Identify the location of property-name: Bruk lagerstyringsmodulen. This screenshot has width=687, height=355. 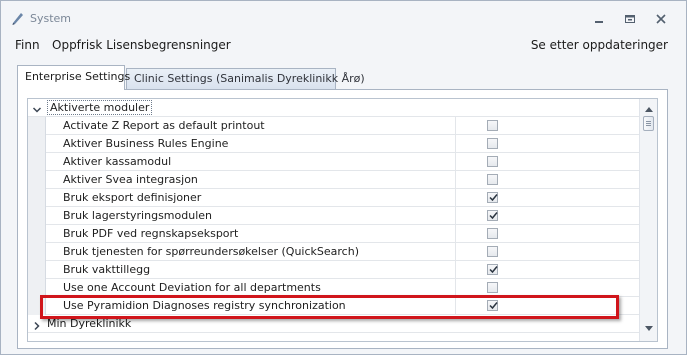
(251, 216).